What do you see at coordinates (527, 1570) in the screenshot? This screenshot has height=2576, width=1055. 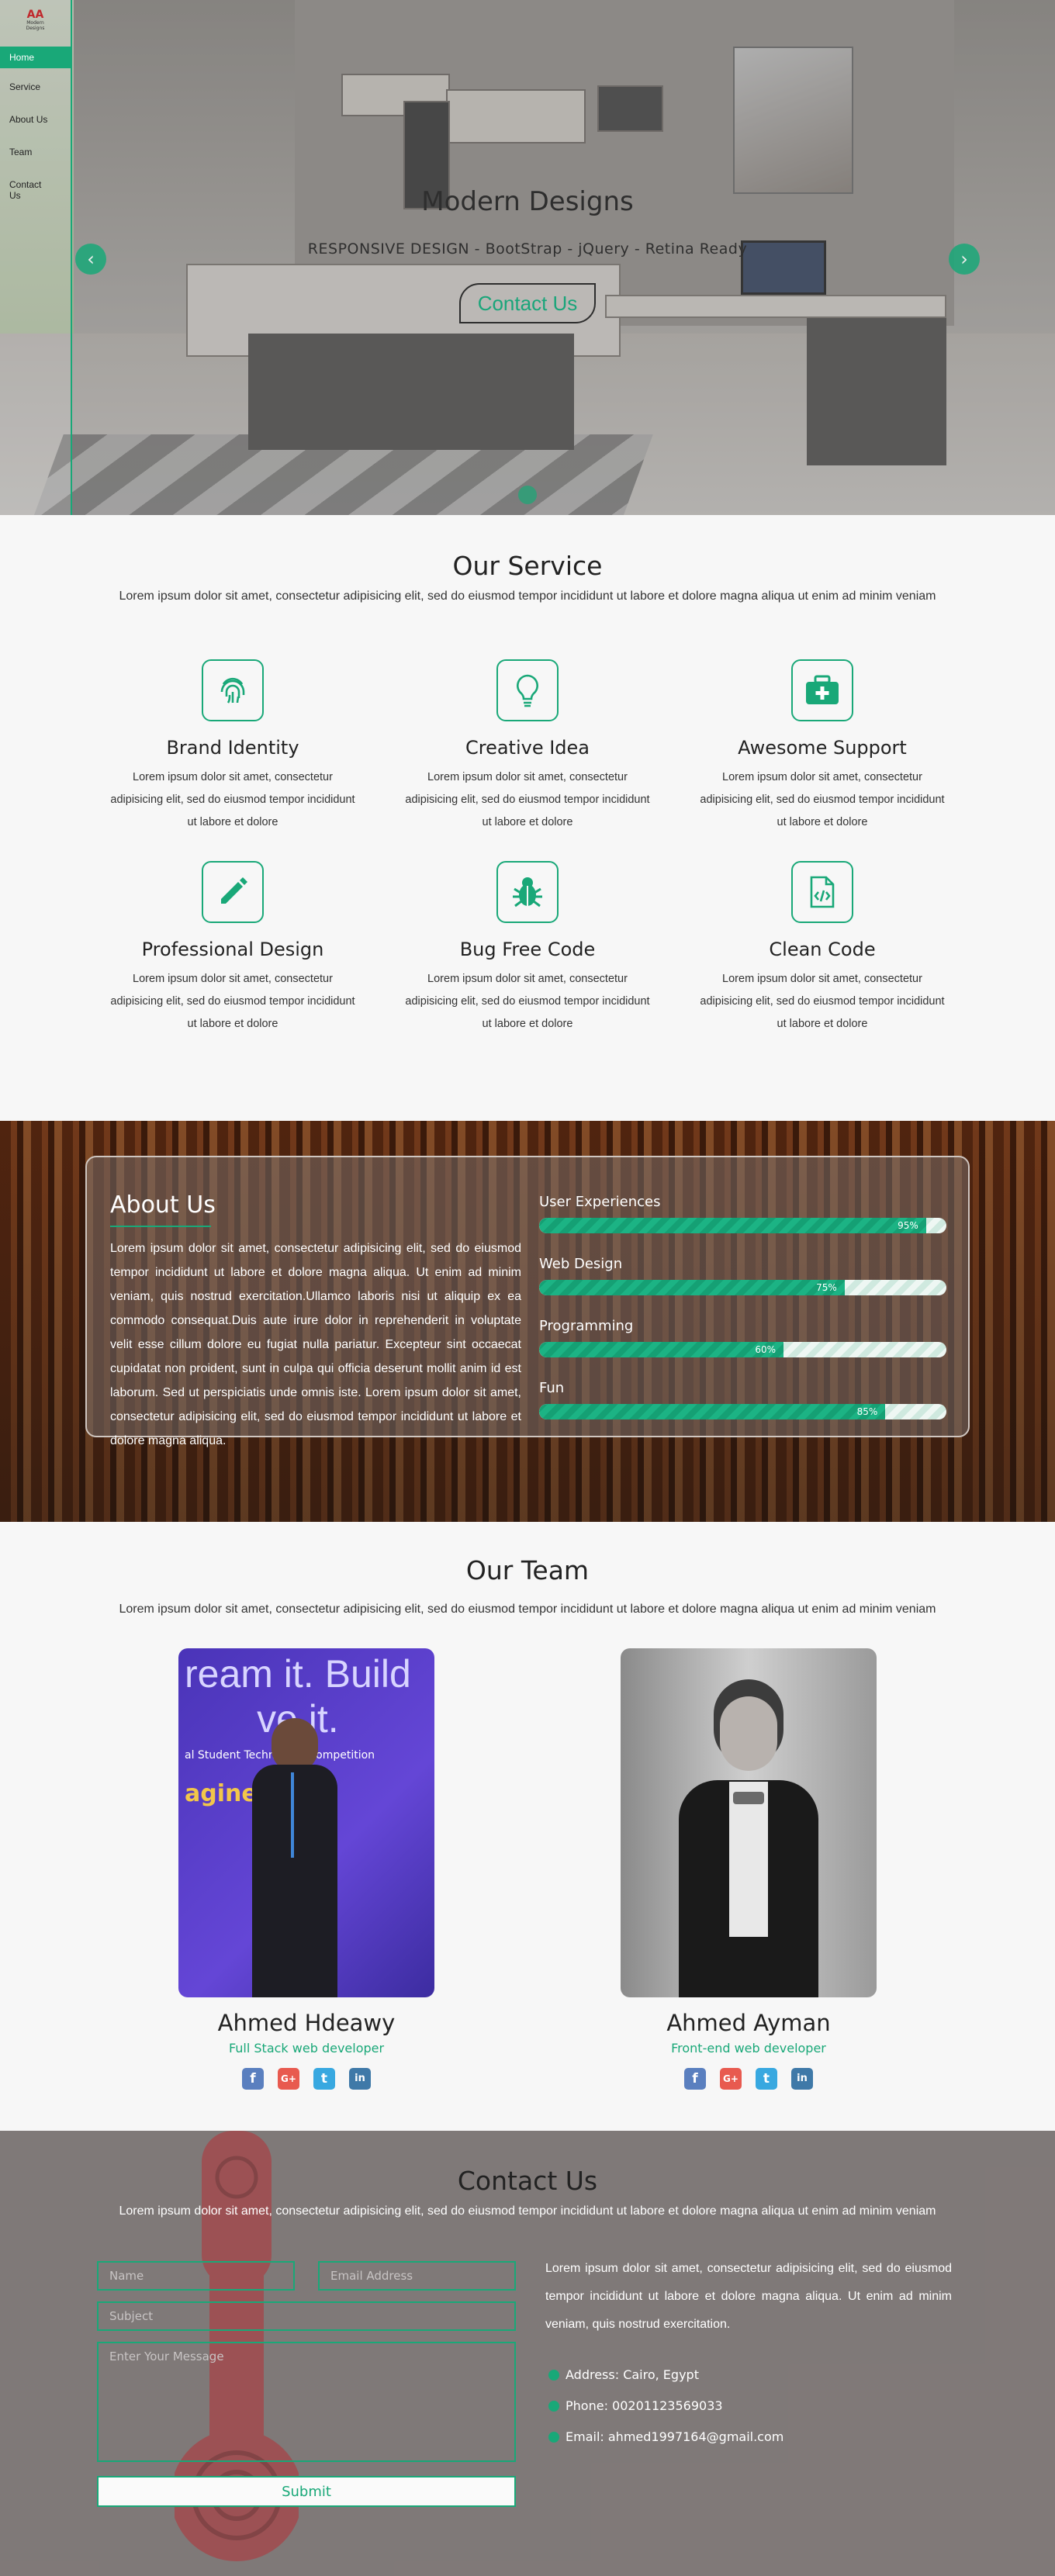 I see `team-title: Our Team` at bounding box center [527, 1570].